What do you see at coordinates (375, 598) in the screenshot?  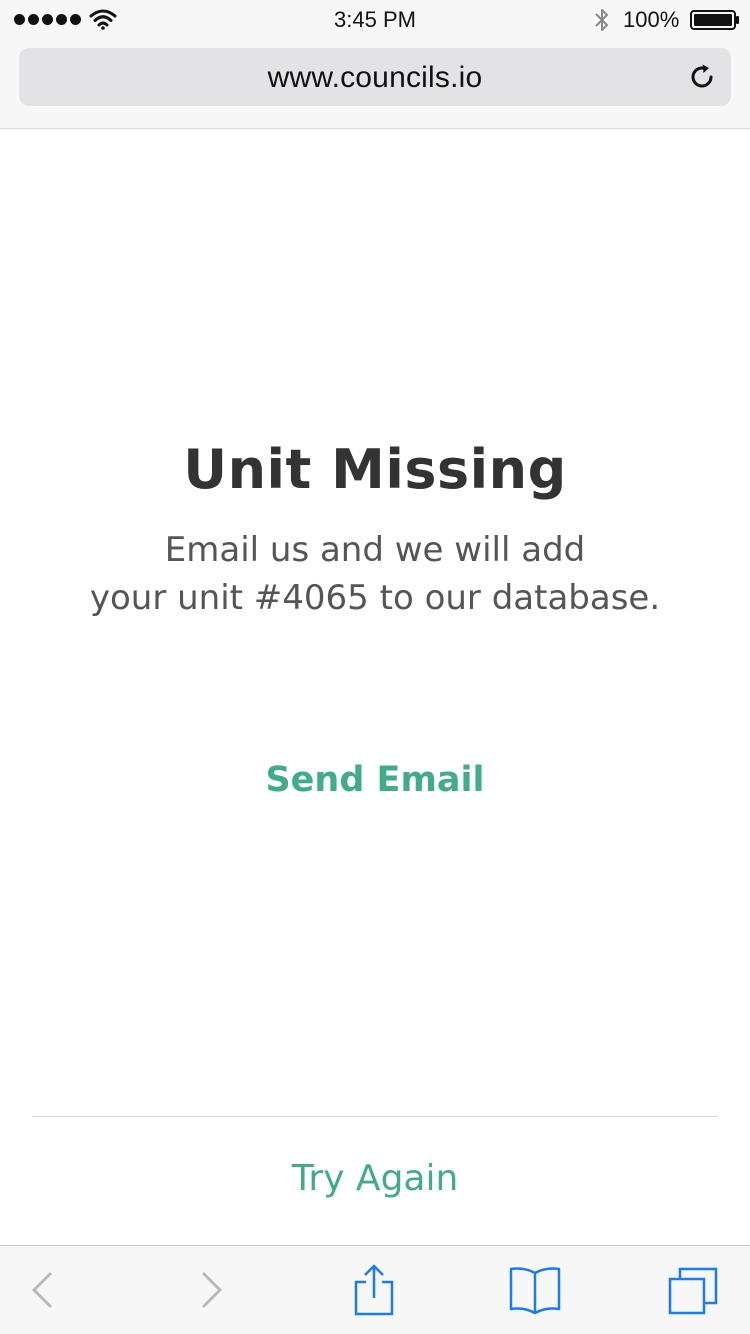 I see `message-line-2: your unit #4065 to our database.` at bounding box center [375, 598].